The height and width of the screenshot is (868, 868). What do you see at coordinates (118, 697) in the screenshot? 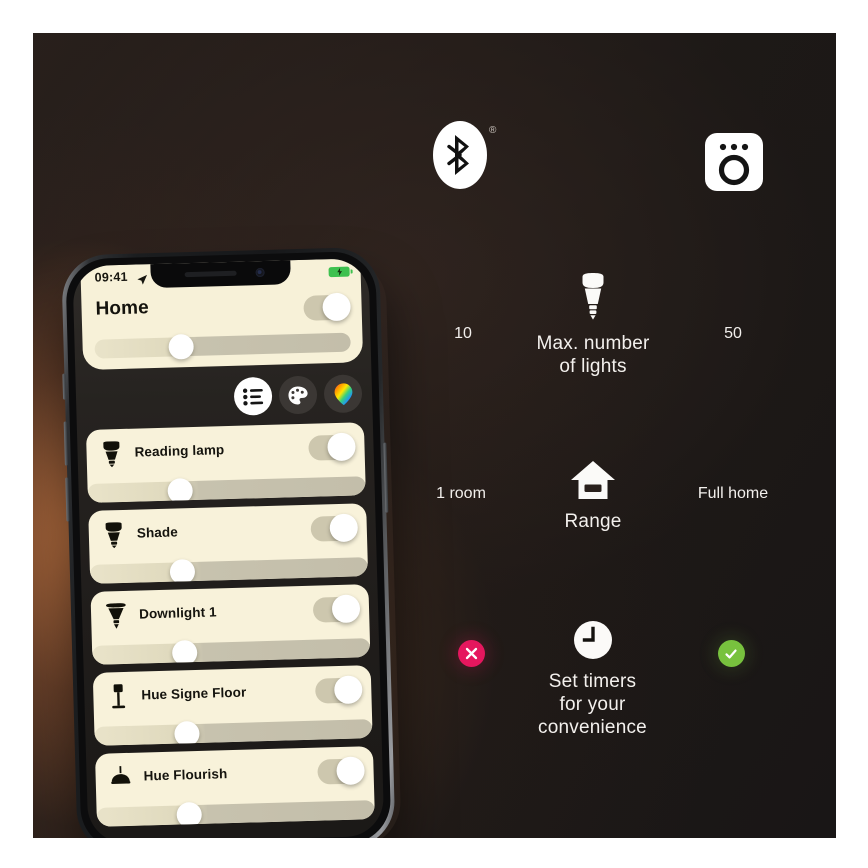
I see `floor-lamp-icon` at bounding box center [118, 697].